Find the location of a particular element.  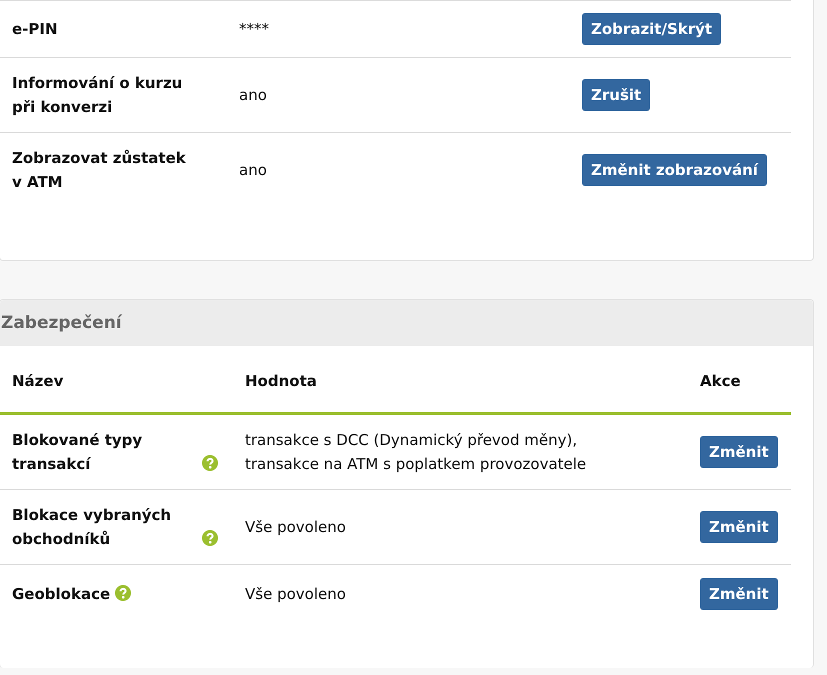

column-header: Akce is located at coordinates (720, 381).